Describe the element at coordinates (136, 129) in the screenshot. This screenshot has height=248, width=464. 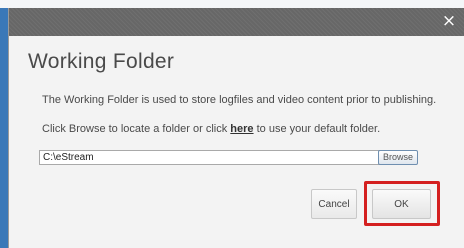
I see `instruction-text-before: Click Browse to locate a folder or click` at that location.